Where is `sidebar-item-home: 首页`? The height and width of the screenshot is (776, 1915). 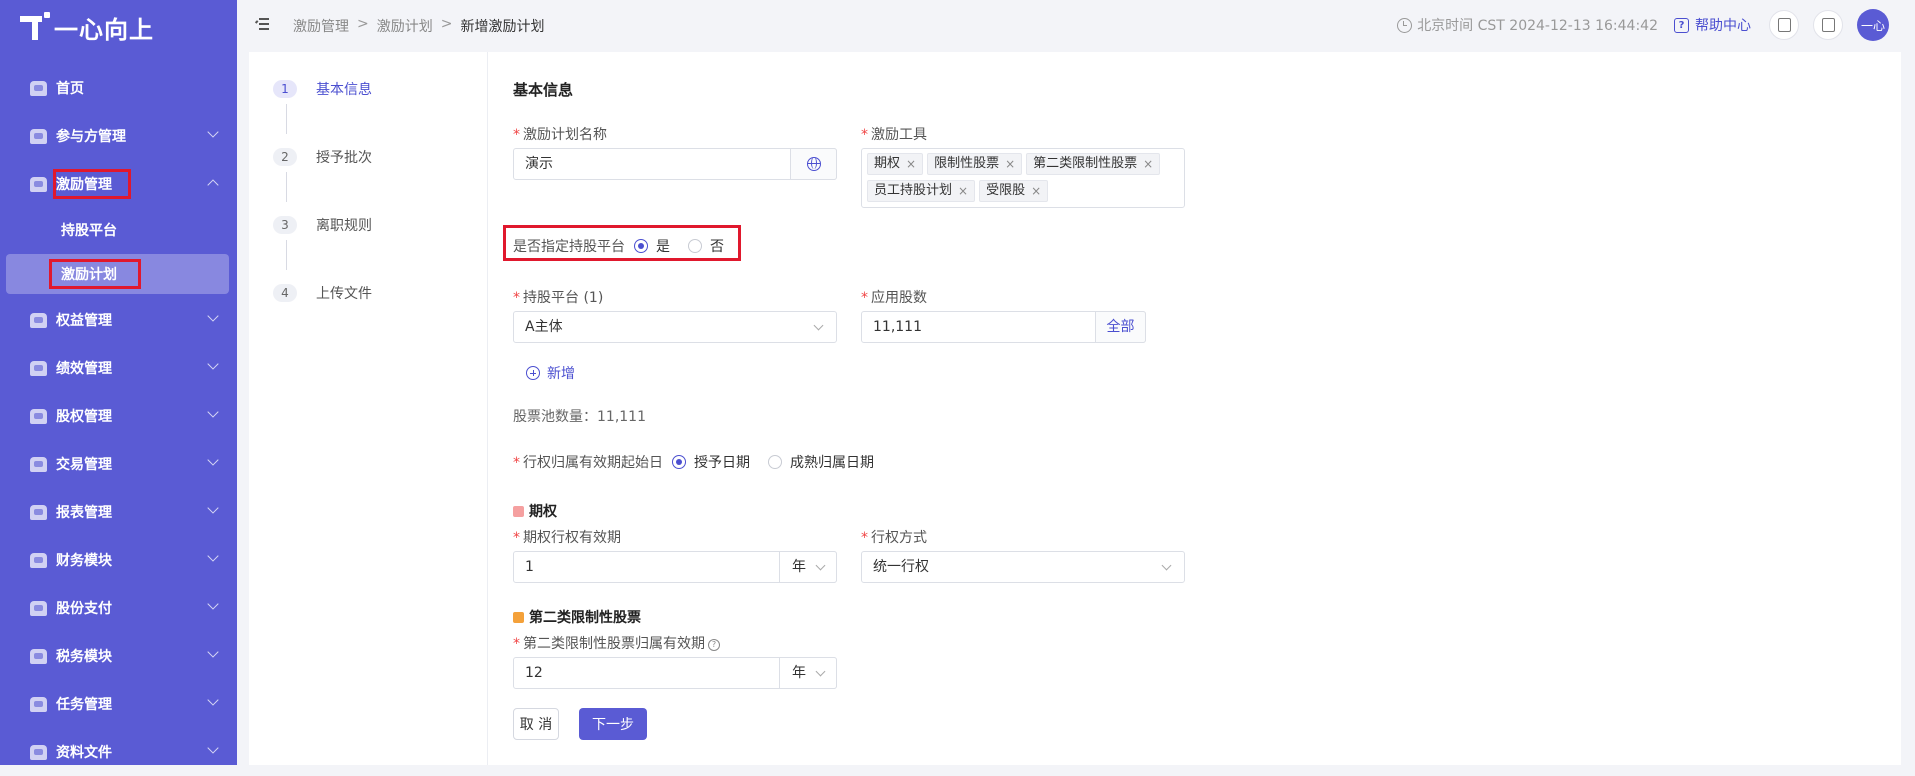 sidebar-item-home: 首页 is located at coordinates (118, 88).